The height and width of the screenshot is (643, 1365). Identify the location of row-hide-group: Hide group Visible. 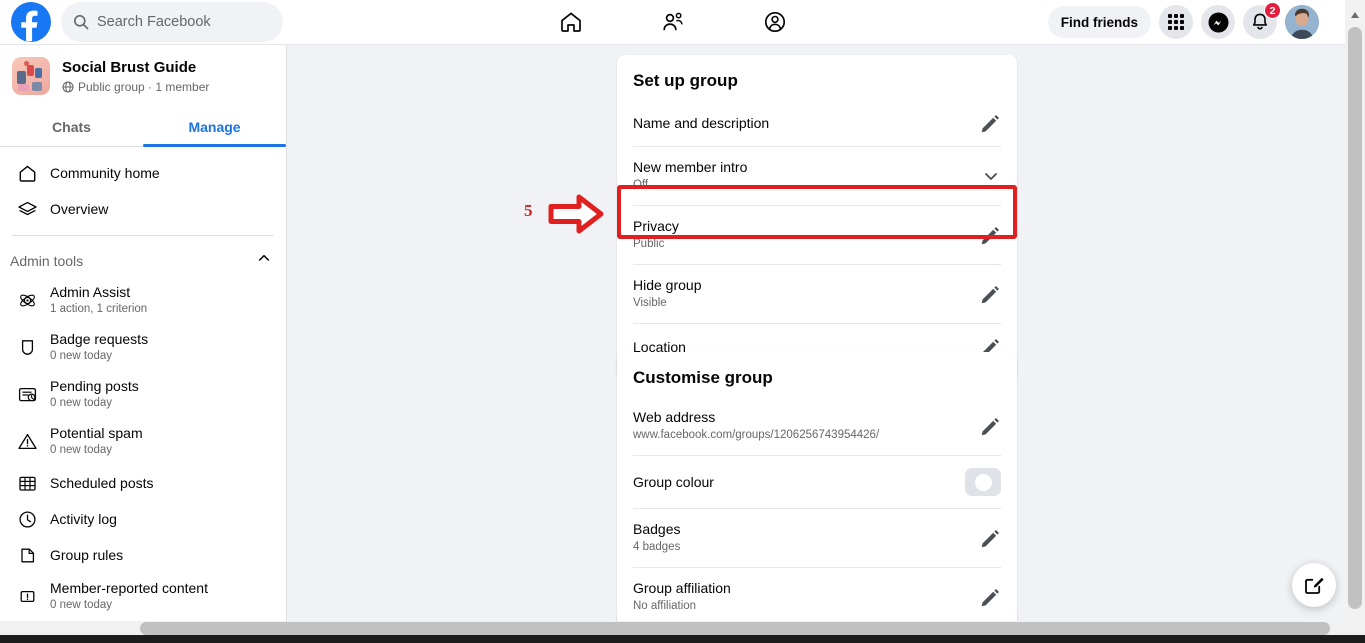
(817, 293).